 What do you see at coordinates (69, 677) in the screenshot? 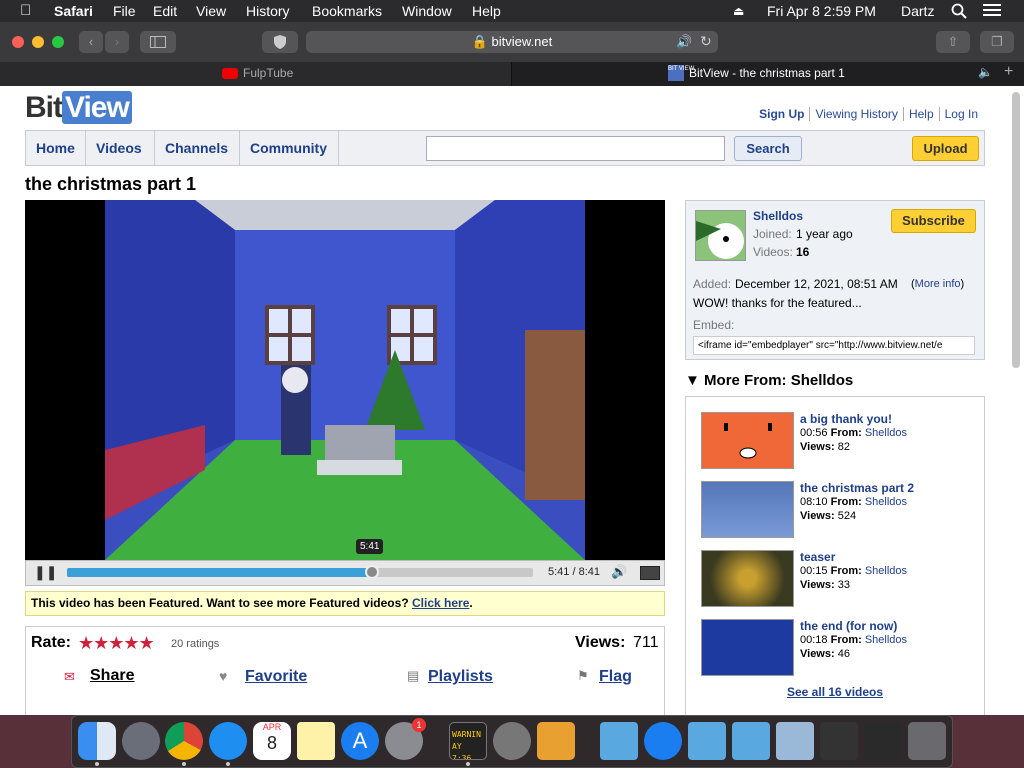
I see `share-icon: ✉` at bounding box center [69, 677].